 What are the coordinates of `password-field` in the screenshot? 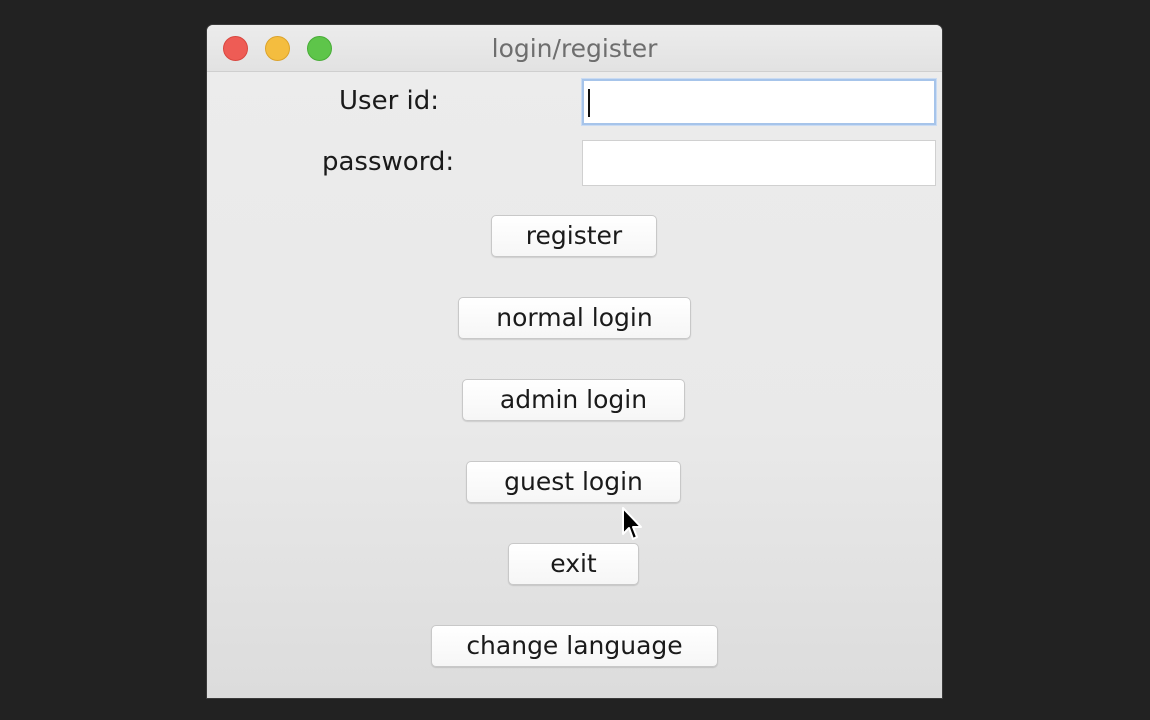 It's located at (759, 163).